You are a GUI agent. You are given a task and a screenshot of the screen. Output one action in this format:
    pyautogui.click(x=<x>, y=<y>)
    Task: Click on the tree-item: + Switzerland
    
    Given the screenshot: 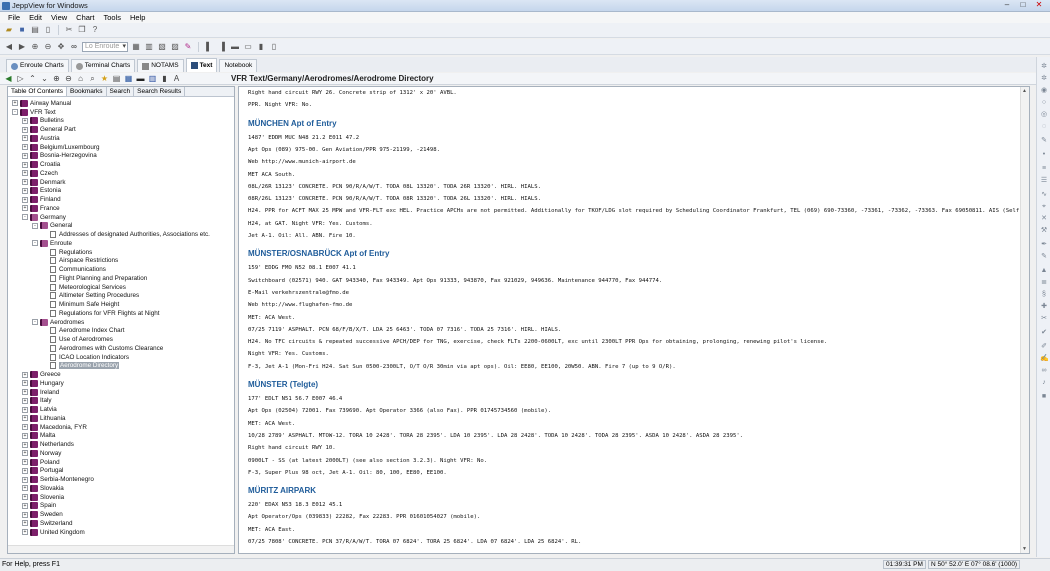 What is the action you would take?
    pyautogui.click(x=47, y=523)
    